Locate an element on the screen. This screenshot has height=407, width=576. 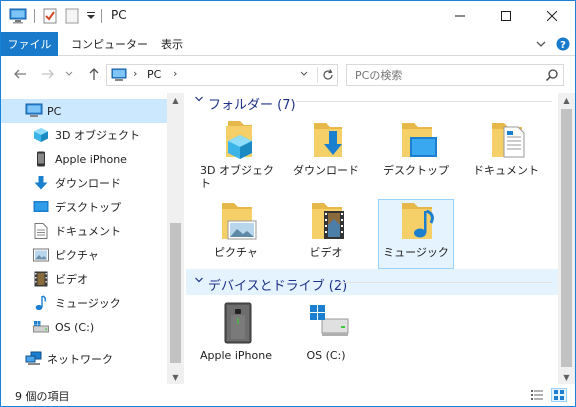
nav-item-videos: ビデオ is located at coordinates (84, 279).